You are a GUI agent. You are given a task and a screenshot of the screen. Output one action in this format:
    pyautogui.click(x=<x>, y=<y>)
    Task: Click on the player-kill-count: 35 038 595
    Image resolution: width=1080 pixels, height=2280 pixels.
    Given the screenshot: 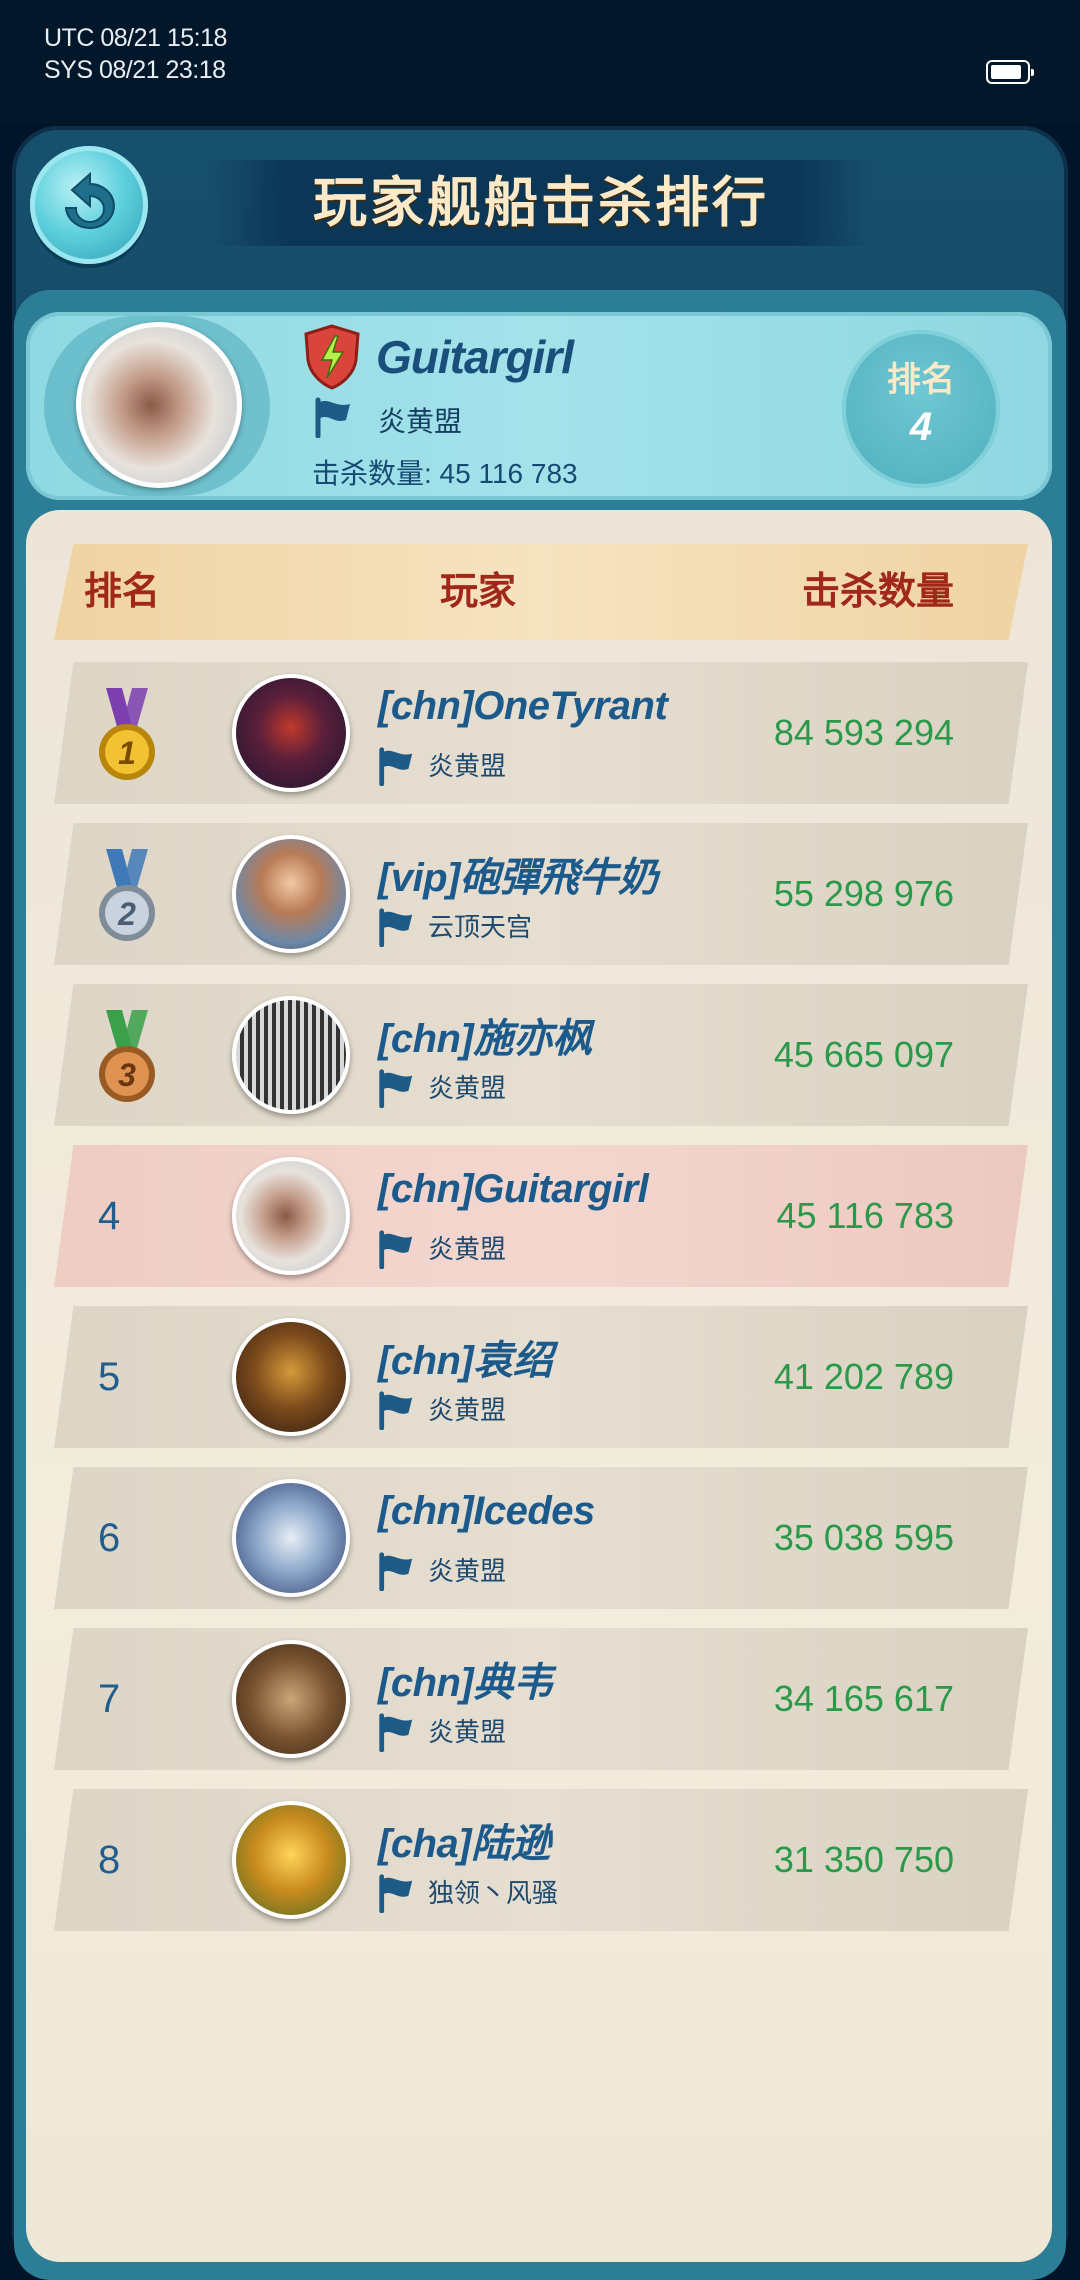 What is the action you would take?
    pyautogui.click(x=863, y=1537)
    